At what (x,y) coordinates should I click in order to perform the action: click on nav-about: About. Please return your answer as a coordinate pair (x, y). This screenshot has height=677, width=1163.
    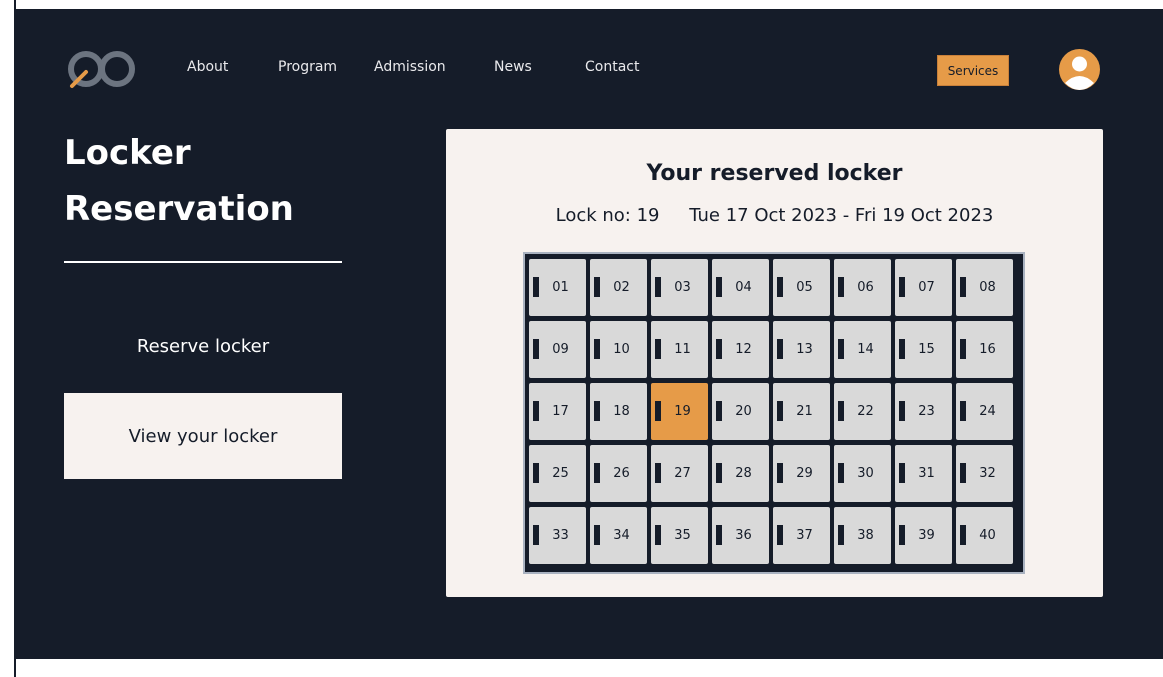
    Looking at the image, I should click on (207, 67).